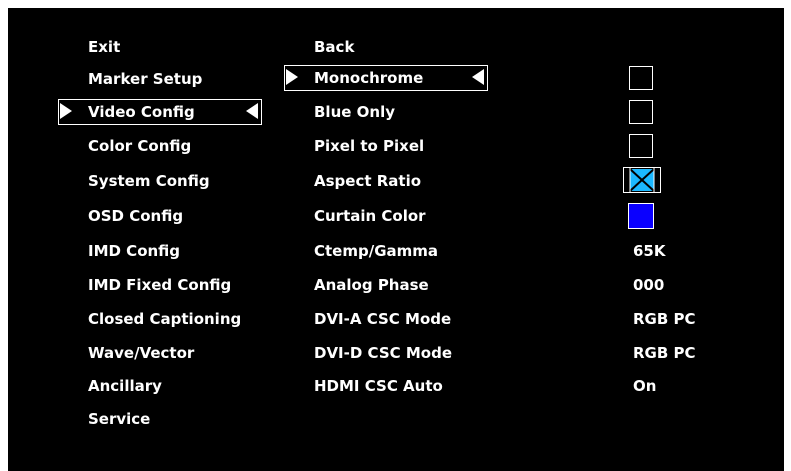 The width and height of the screenshot is (791, 471). Describe the element at coordinates (378, 386) in the screenshot. I see `submenu-item-hdmi-csc-auto: HDMI CSC Auto` at that location.